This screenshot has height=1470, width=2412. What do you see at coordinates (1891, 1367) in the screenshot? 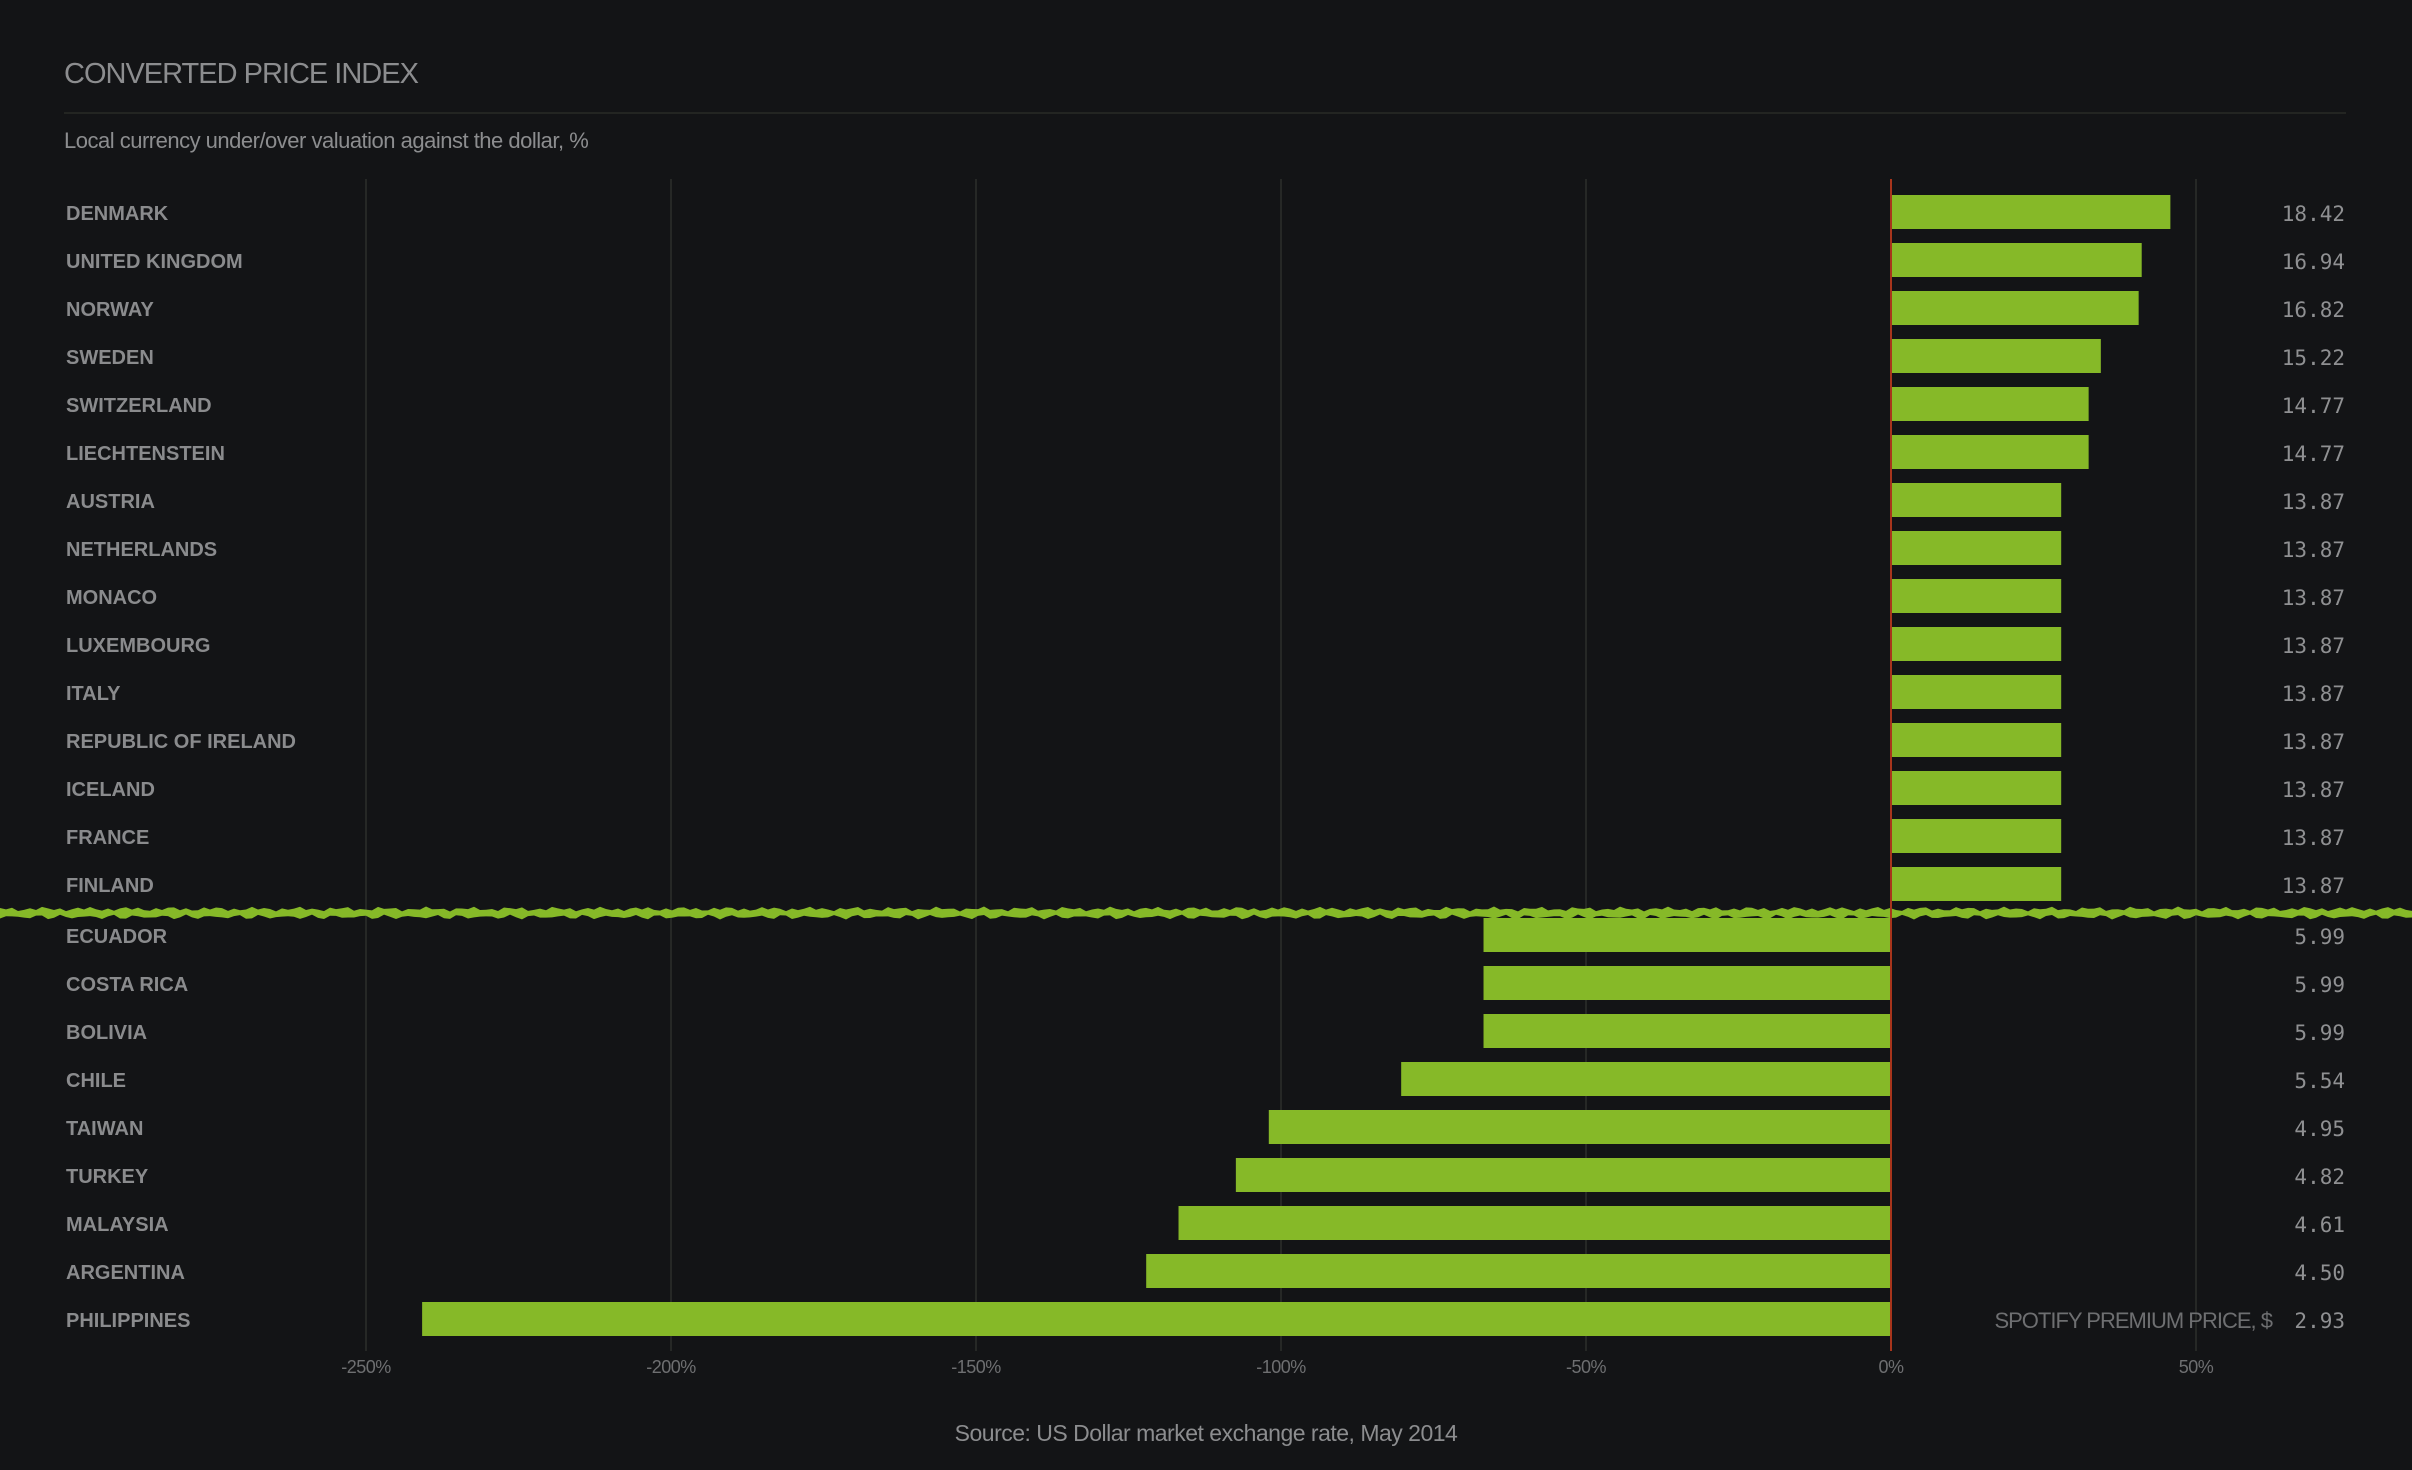
I see `x-tick-label: 0%` at bounding box center [1891, 1367].